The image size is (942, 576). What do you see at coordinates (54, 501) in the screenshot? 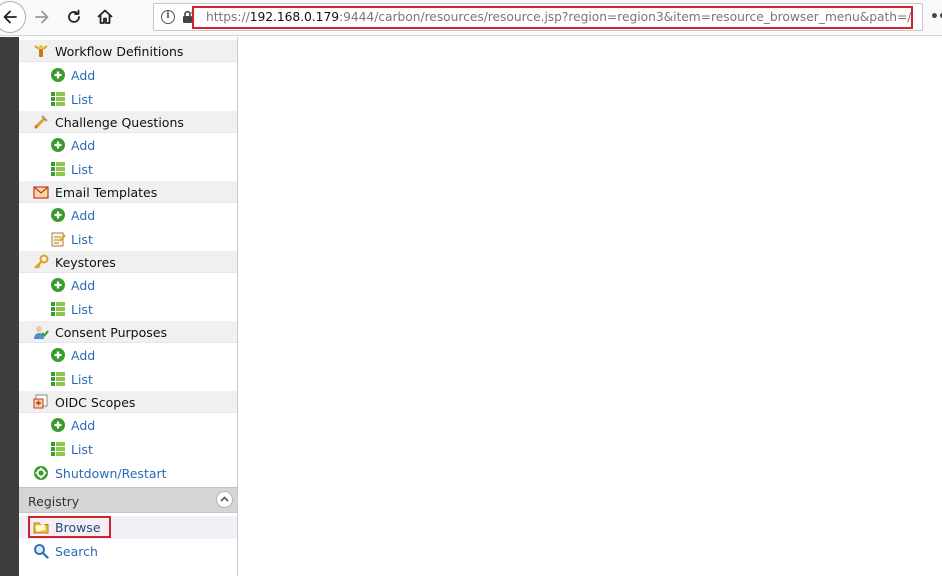
I see `registry-title: Registry` at bounding box center [54, 501].